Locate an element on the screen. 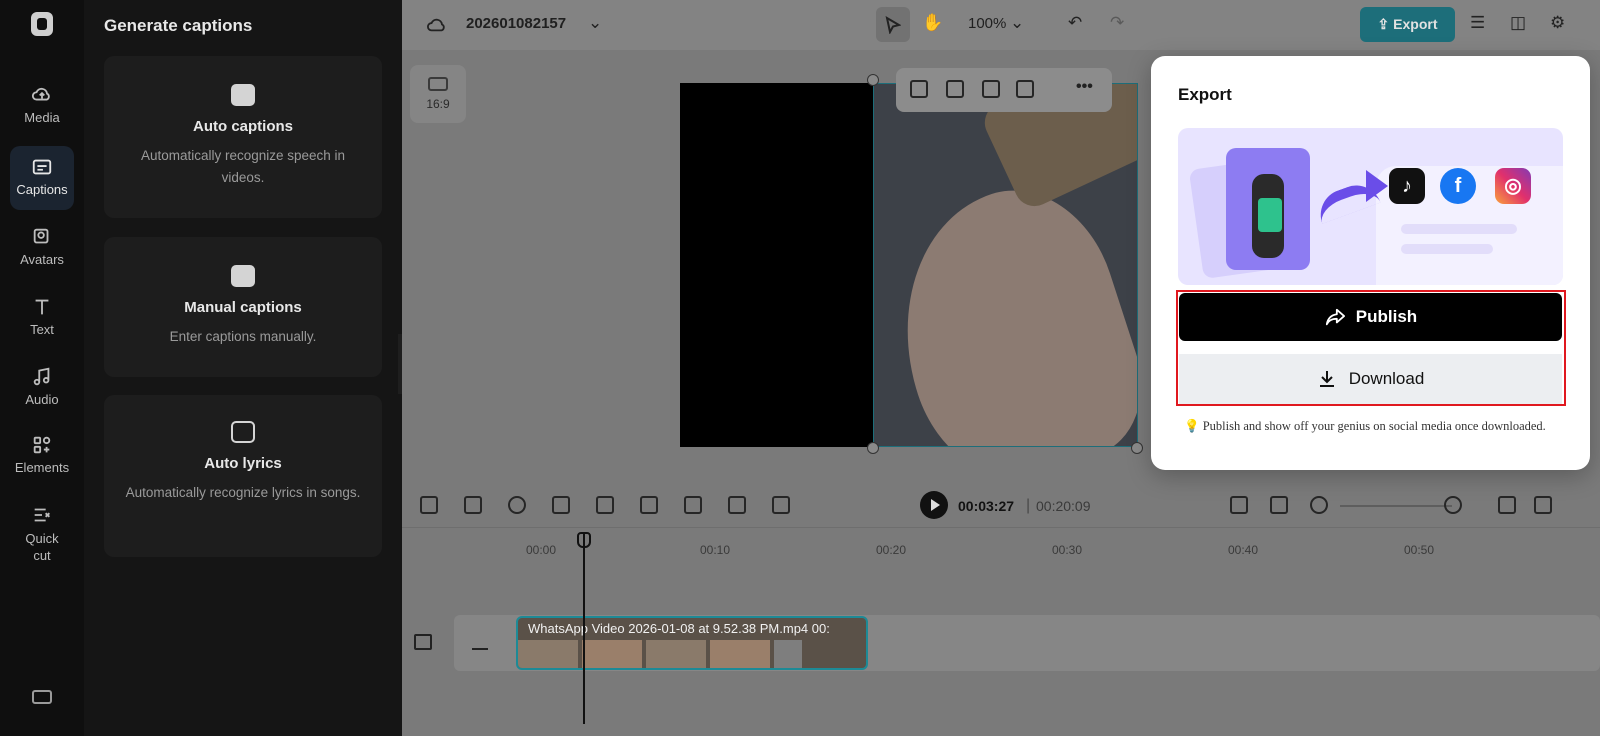  ruler-tick: 00:50 is located at coordinates (1419, 550).